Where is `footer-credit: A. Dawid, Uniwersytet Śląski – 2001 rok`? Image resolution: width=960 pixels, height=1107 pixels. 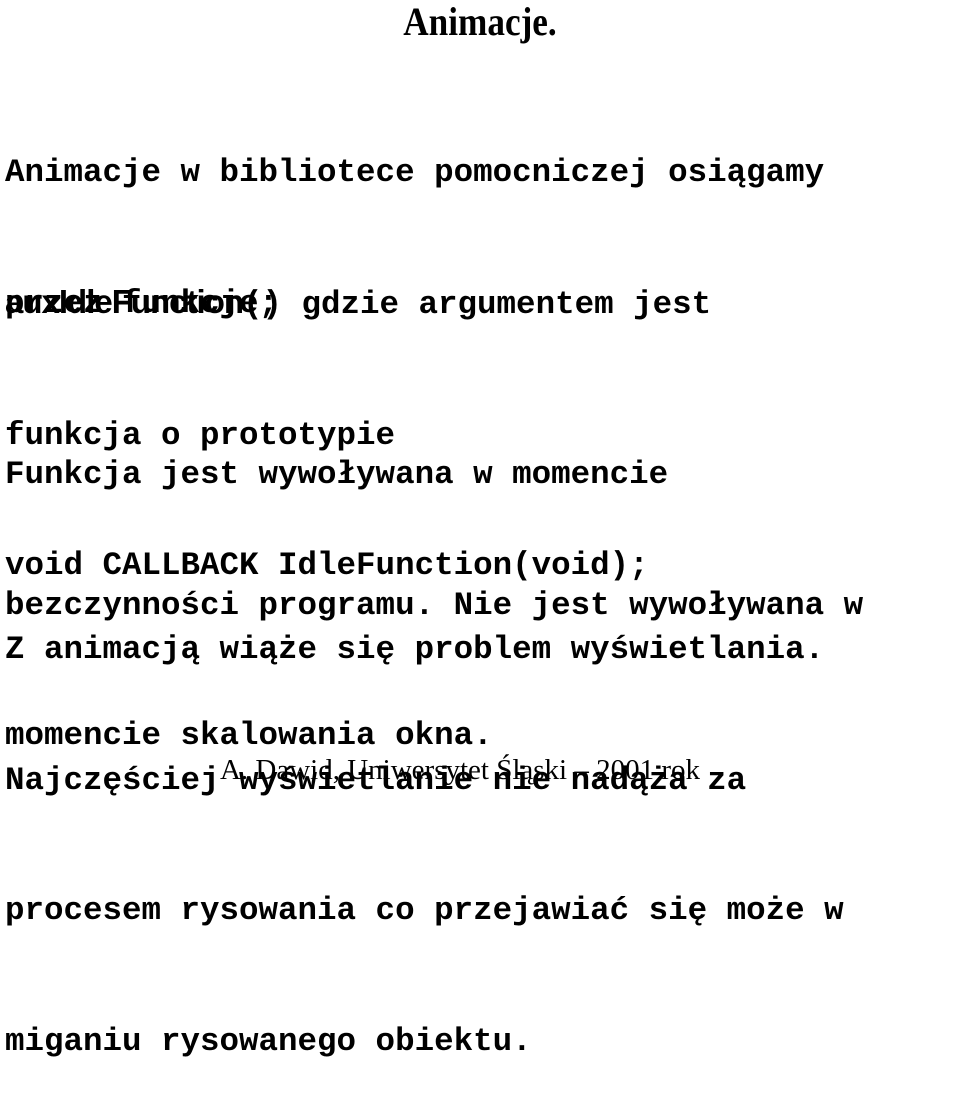 footer-credit: A. Dawid, Uniwersytet Śląski – 2001 rok is located at coordinates (460, 770).